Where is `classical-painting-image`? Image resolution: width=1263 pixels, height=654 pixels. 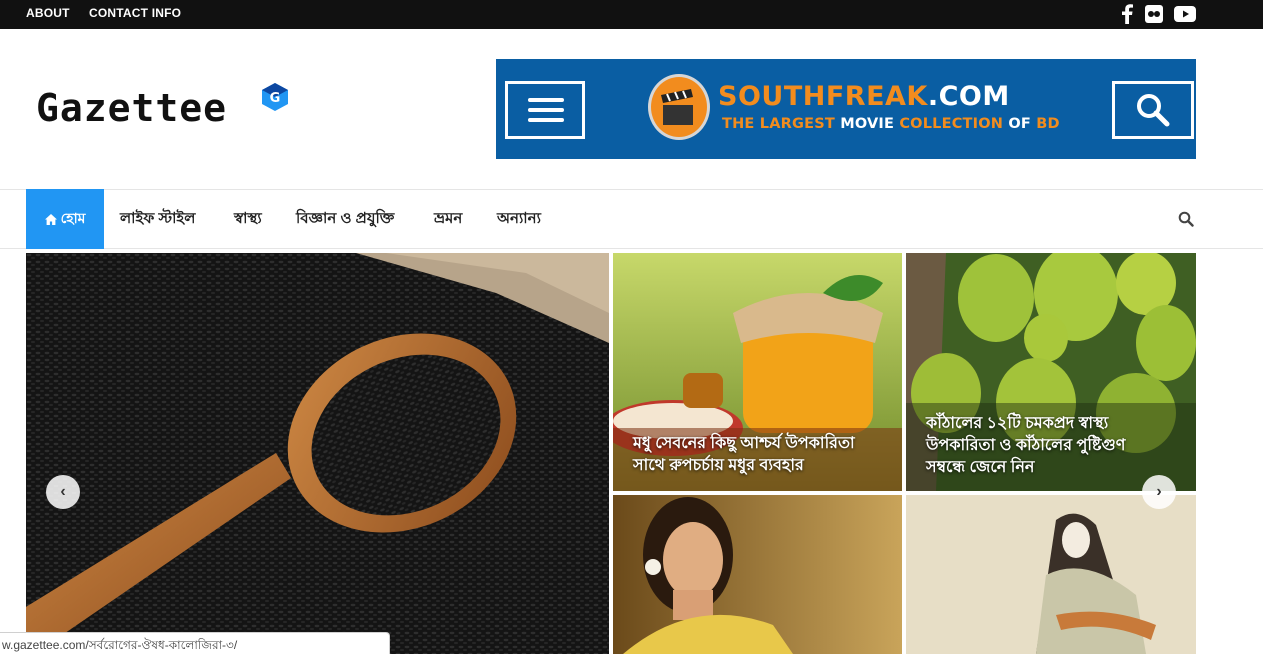 classical-painting-image is located at coordinates (1051, 574).